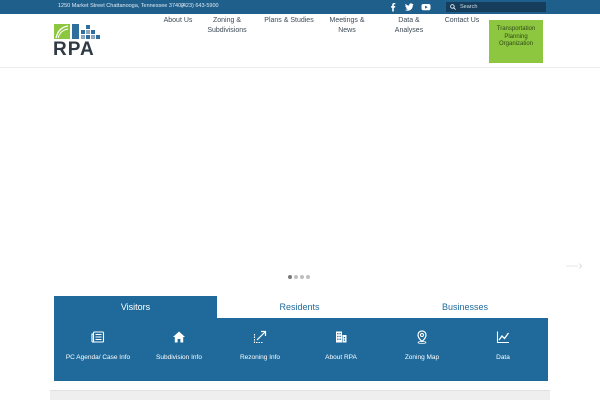 The height and width of the screenshot is (400, 600). What do you see at coordinates (74, 49) in the screenshot?
I see `logo-text: RPA` at bounding box center [74, 49].